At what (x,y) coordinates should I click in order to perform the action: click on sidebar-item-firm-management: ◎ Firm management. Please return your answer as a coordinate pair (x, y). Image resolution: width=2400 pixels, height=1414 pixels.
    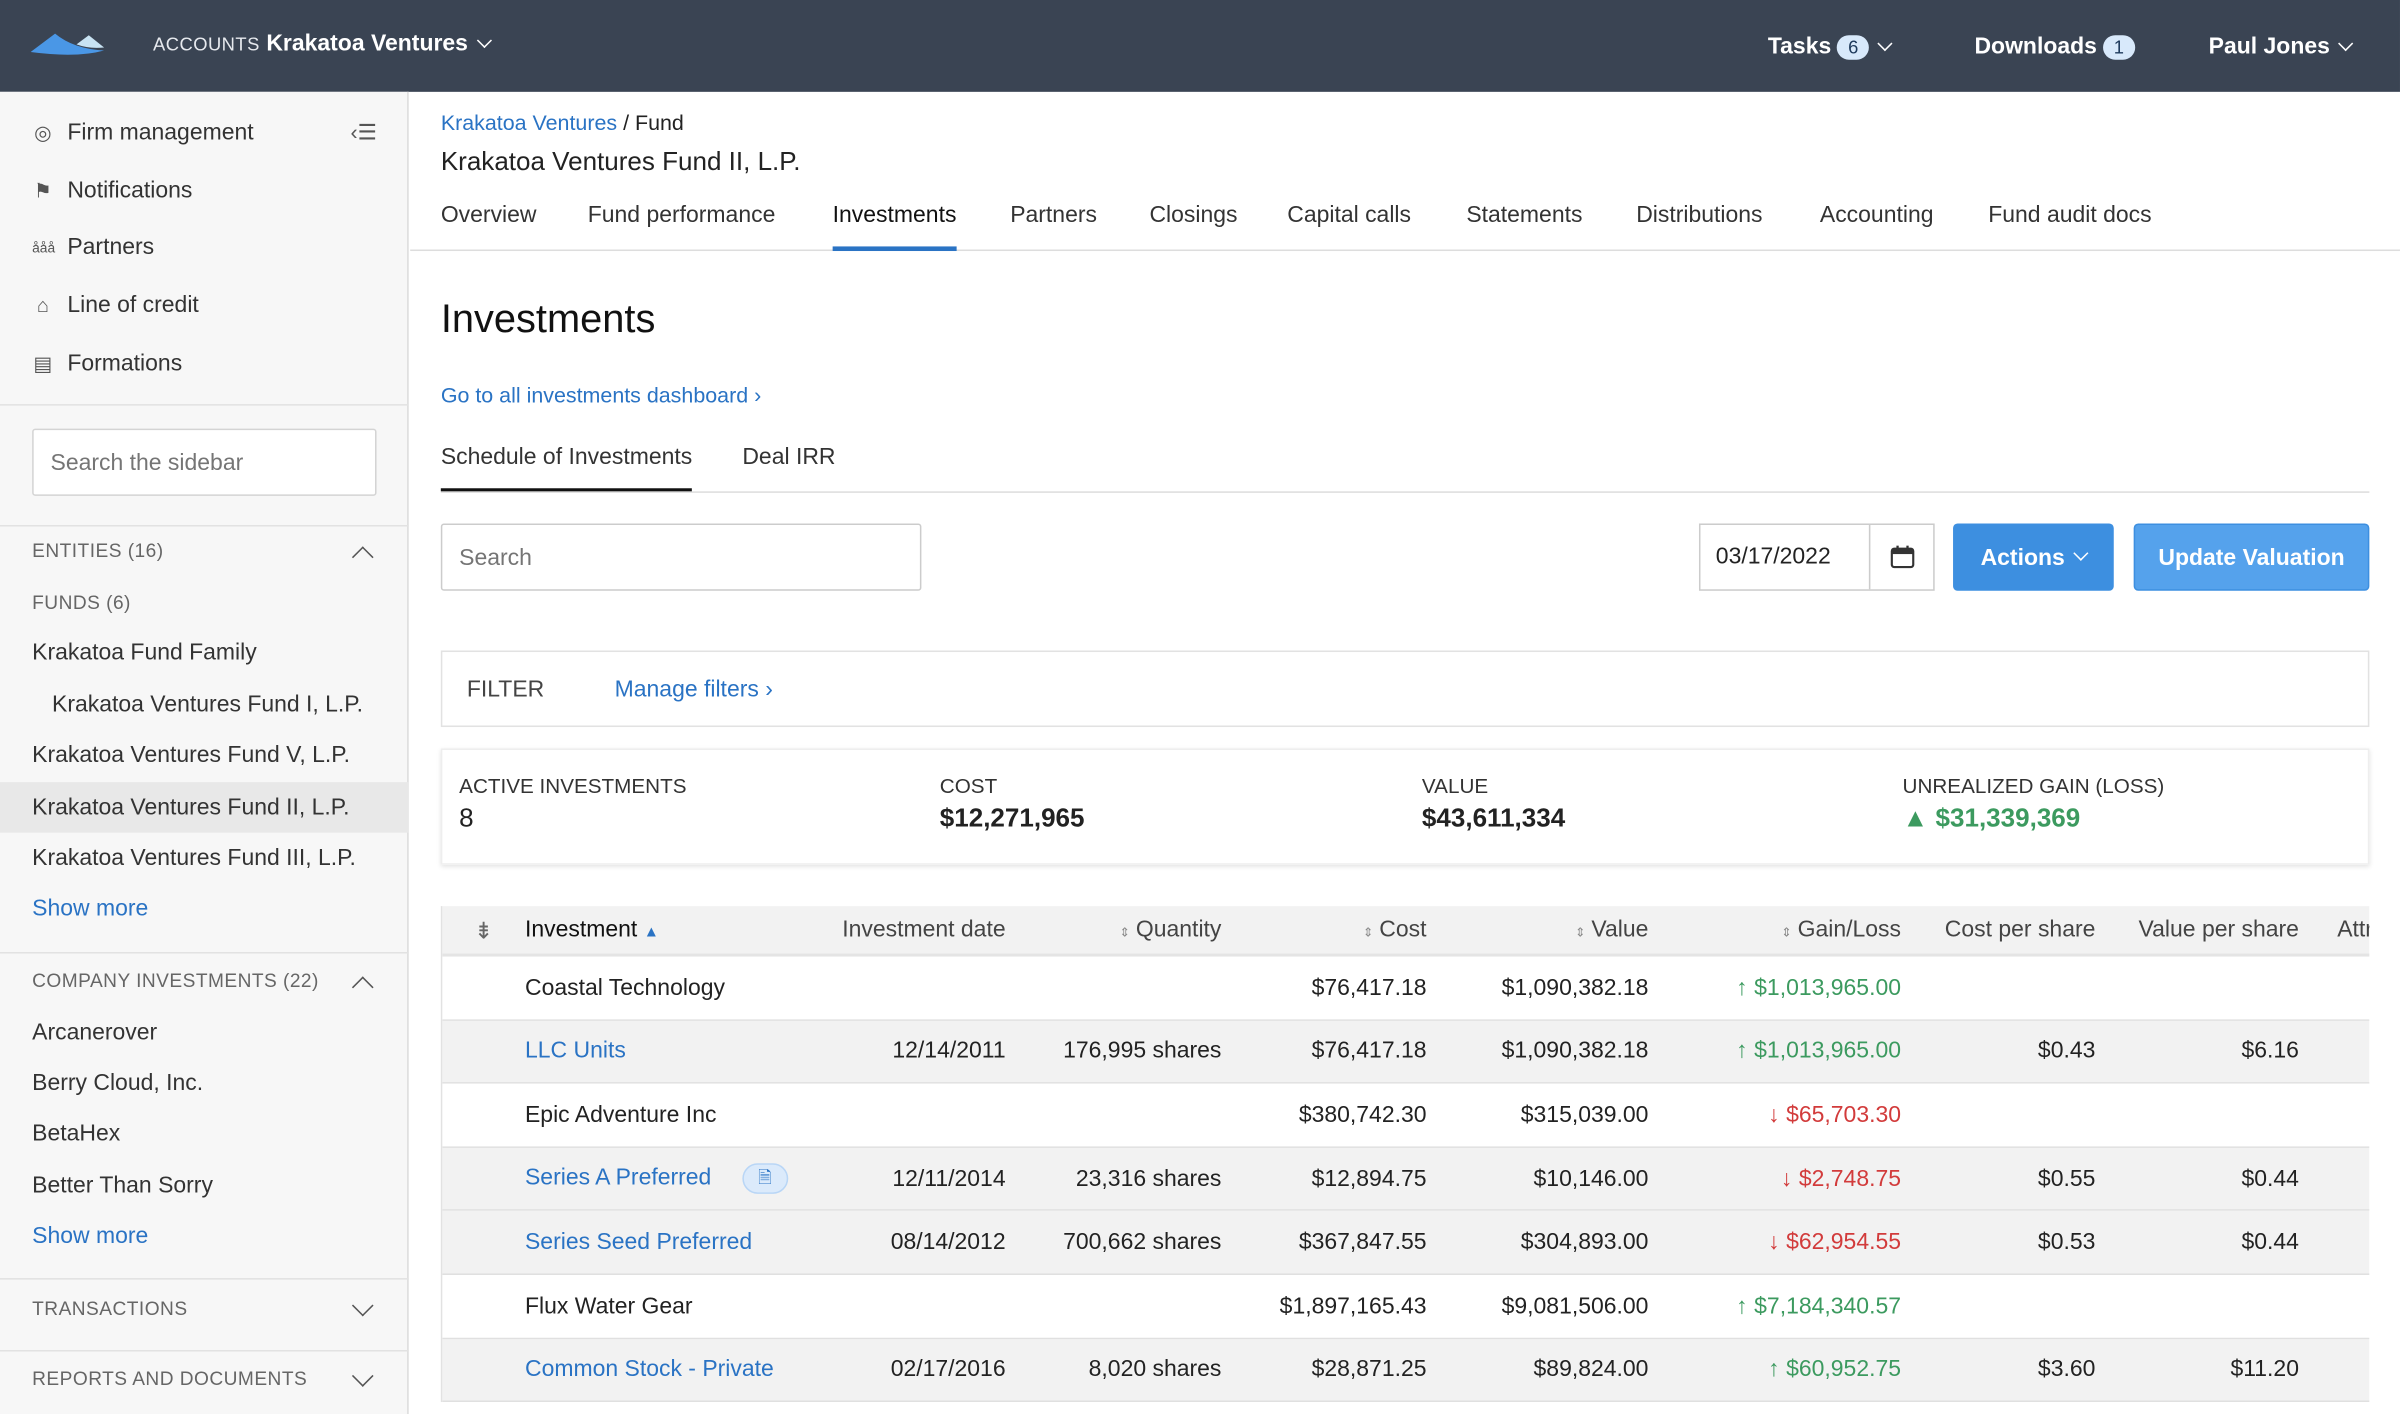
    Looking at the image, I should click on (143, 132).